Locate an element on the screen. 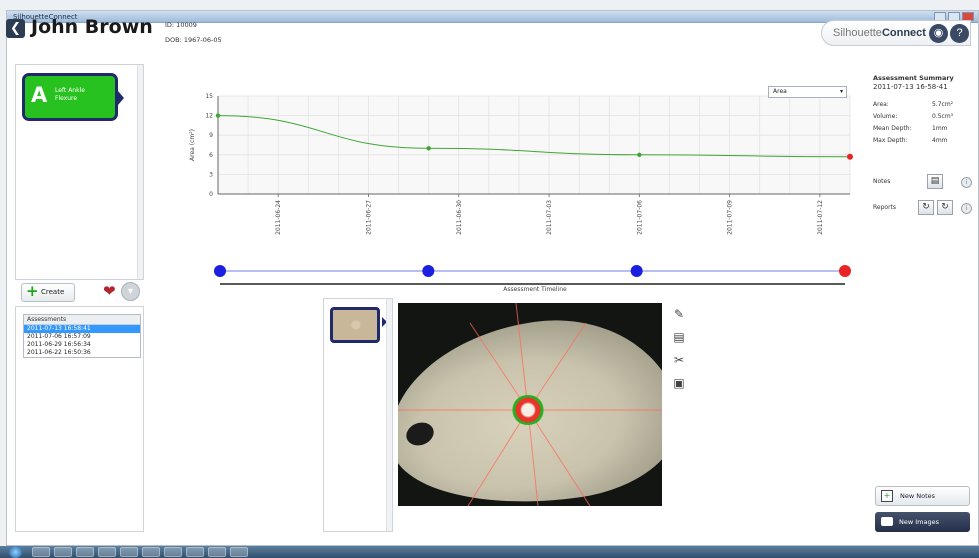 This screenshot has height=558, width=979. assessments-header: Assessments is located at coordinates (82, 320).